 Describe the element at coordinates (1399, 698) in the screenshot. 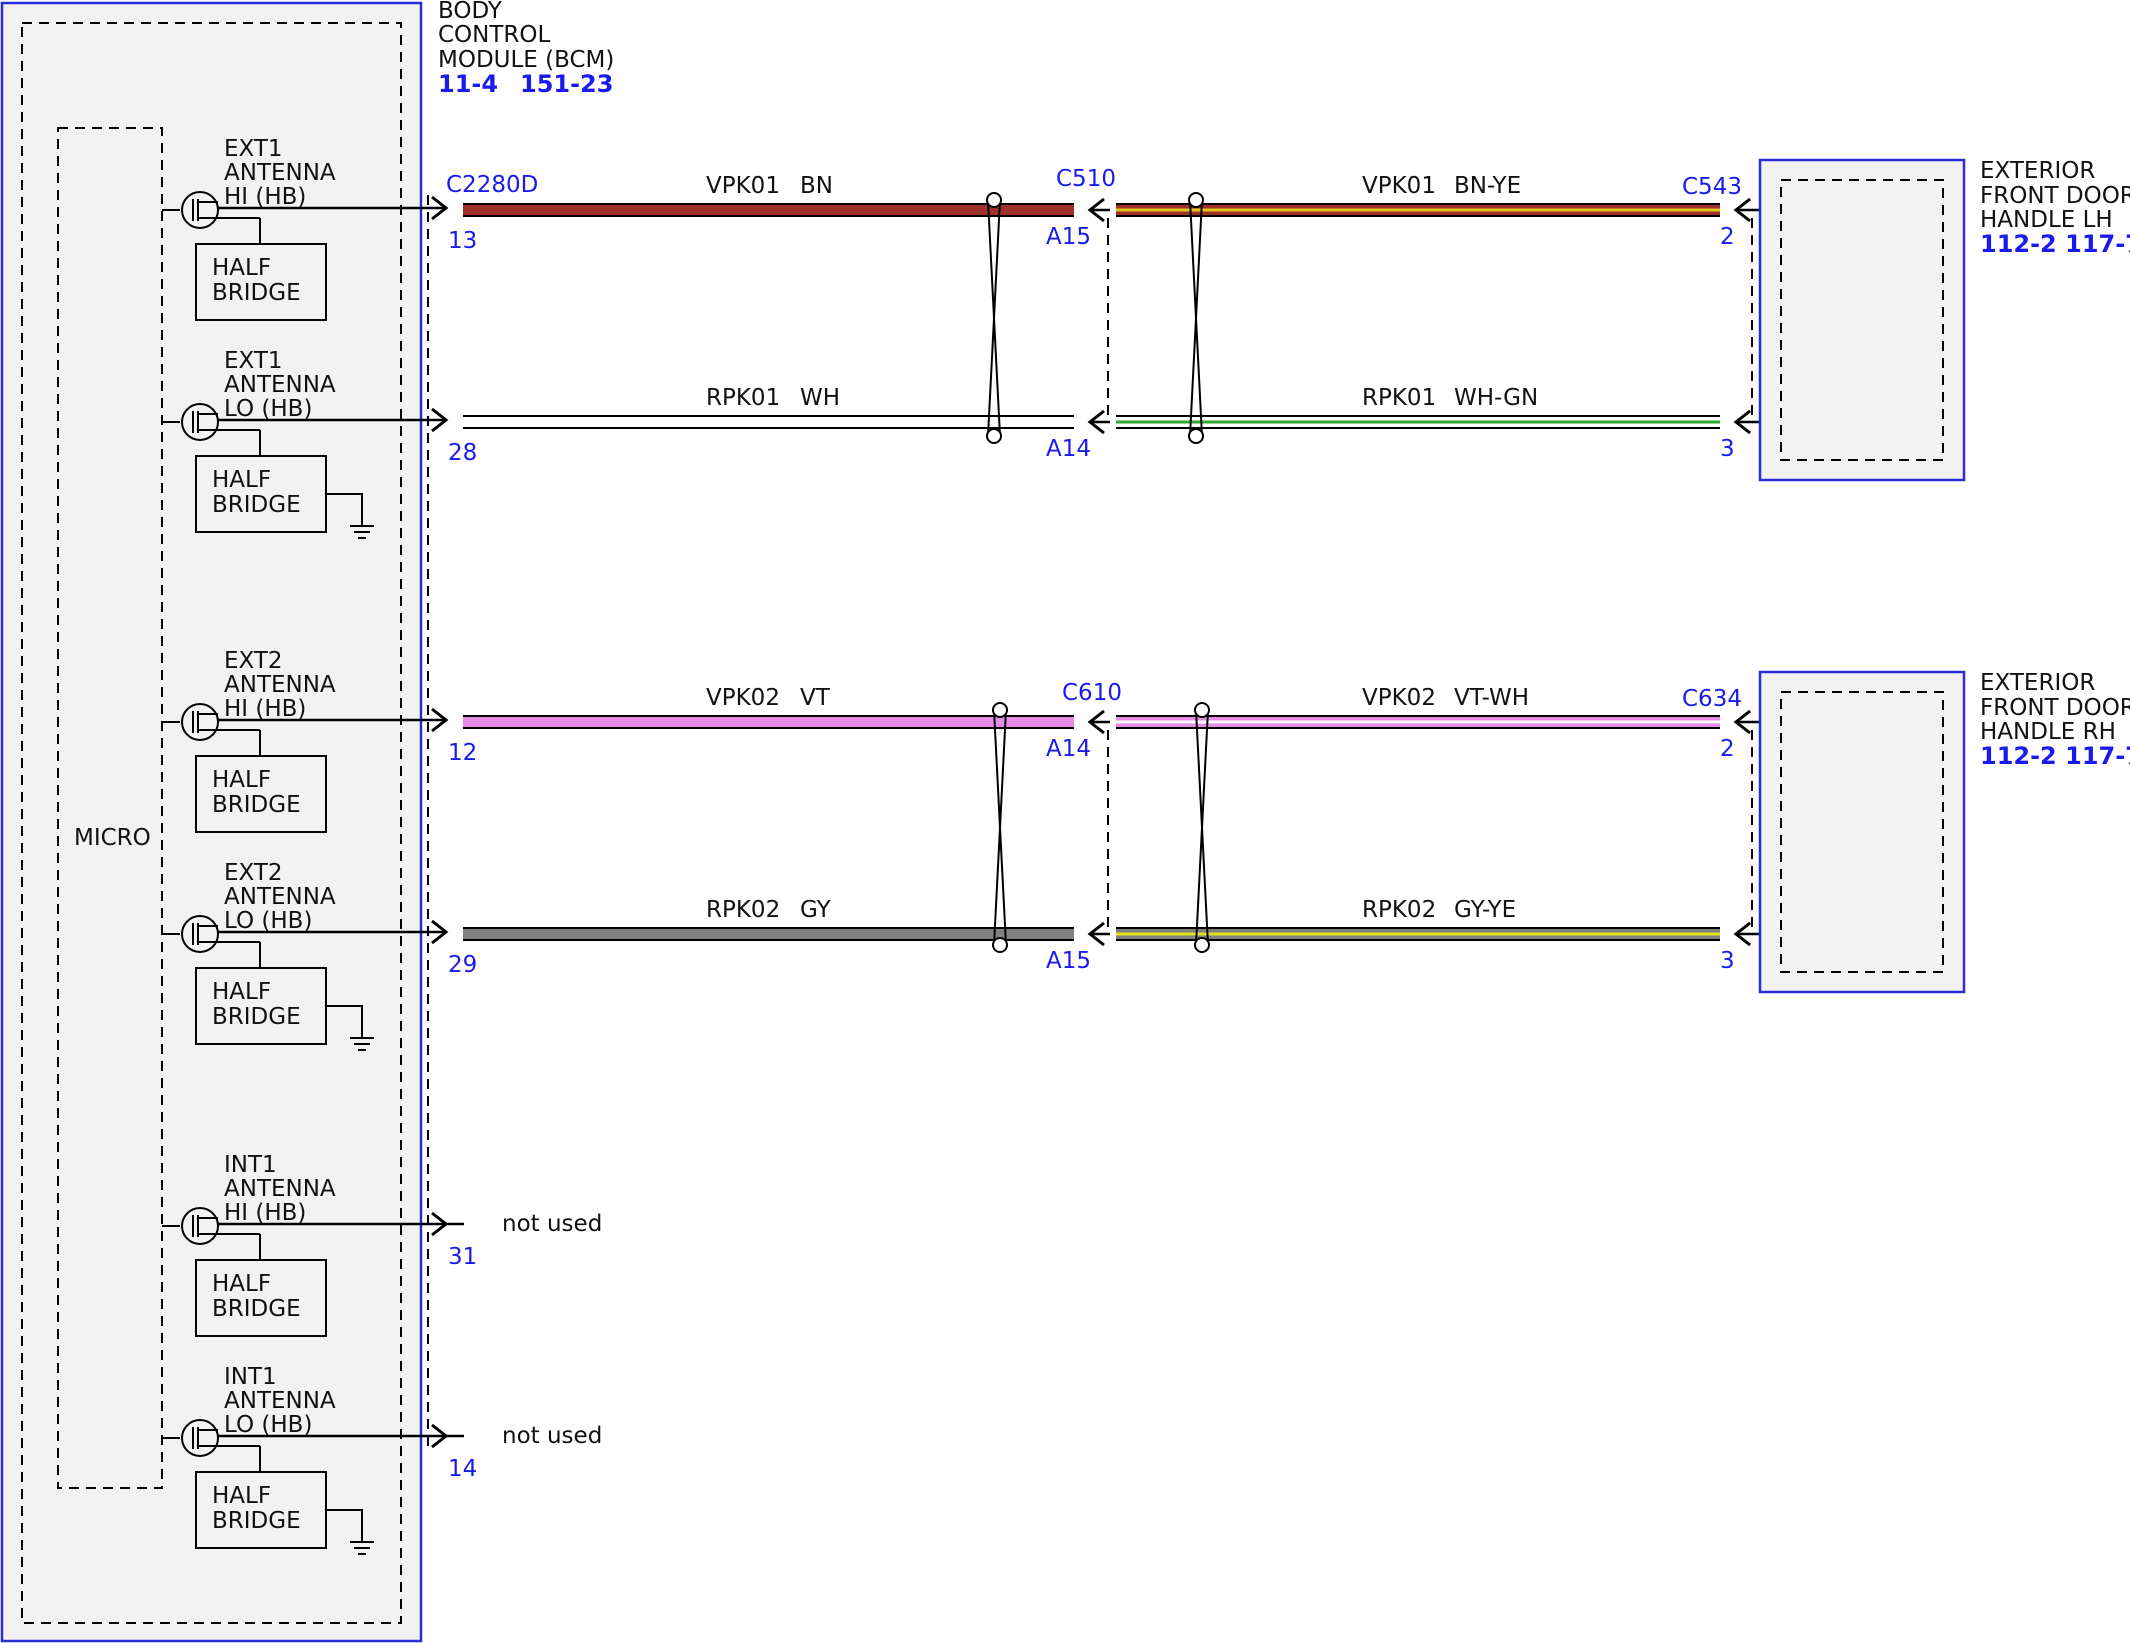

I see `wire-circuit-id-right: VPK02` at that location.